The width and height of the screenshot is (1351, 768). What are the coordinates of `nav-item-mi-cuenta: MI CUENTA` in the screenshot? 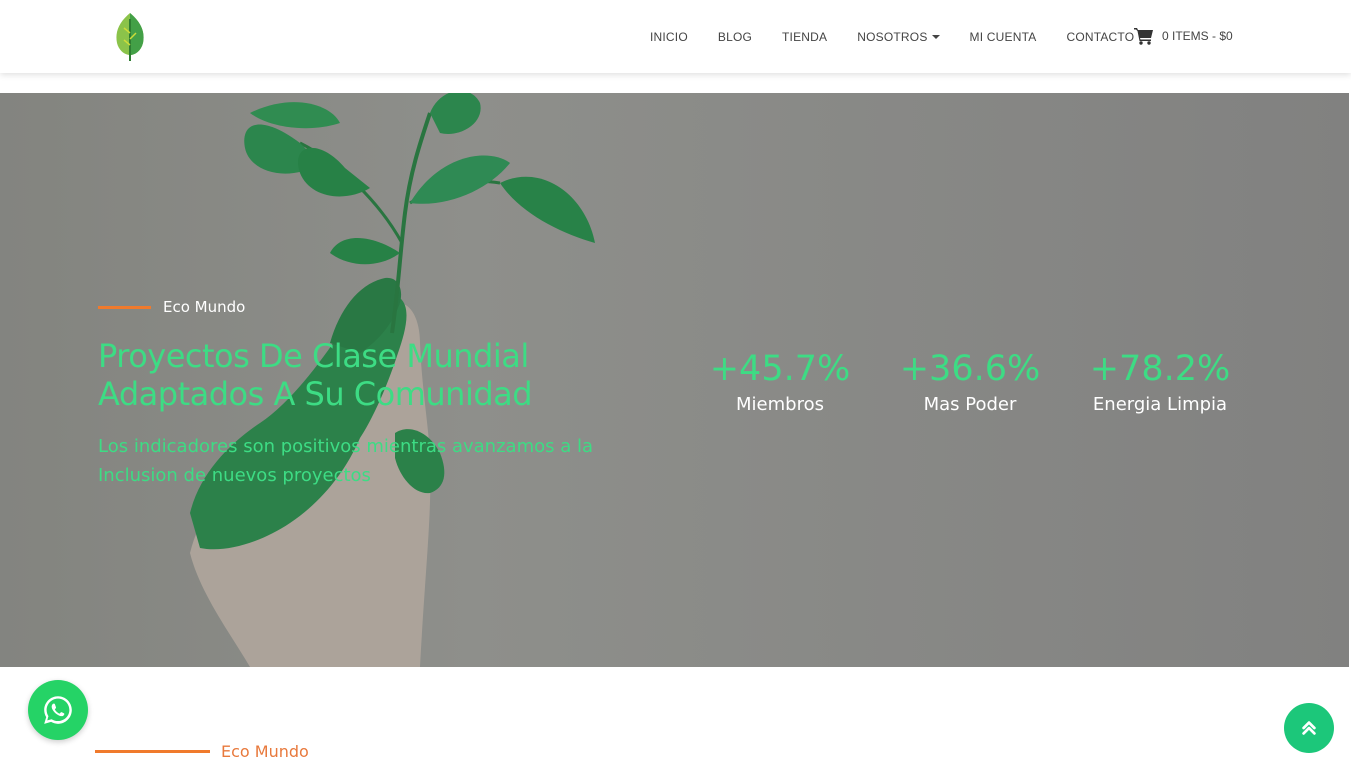 It's located at (1003, 37).